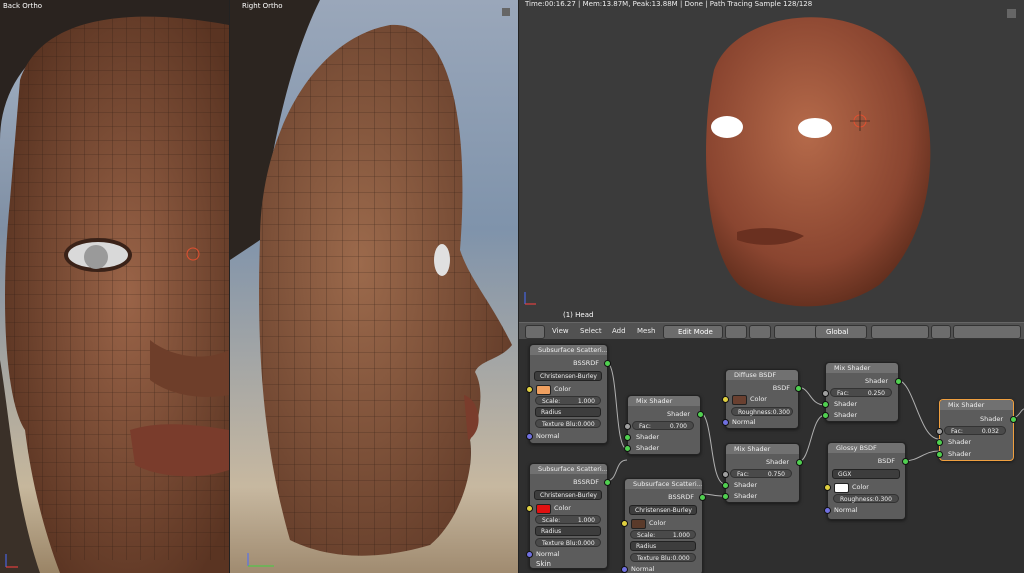  I want to click on layer-buttons, so click(900, 332).